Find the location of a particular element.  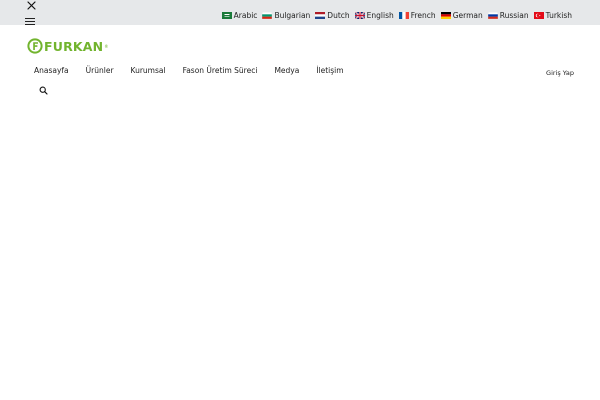

language-item-french: French is located at coordinates (417, 15).